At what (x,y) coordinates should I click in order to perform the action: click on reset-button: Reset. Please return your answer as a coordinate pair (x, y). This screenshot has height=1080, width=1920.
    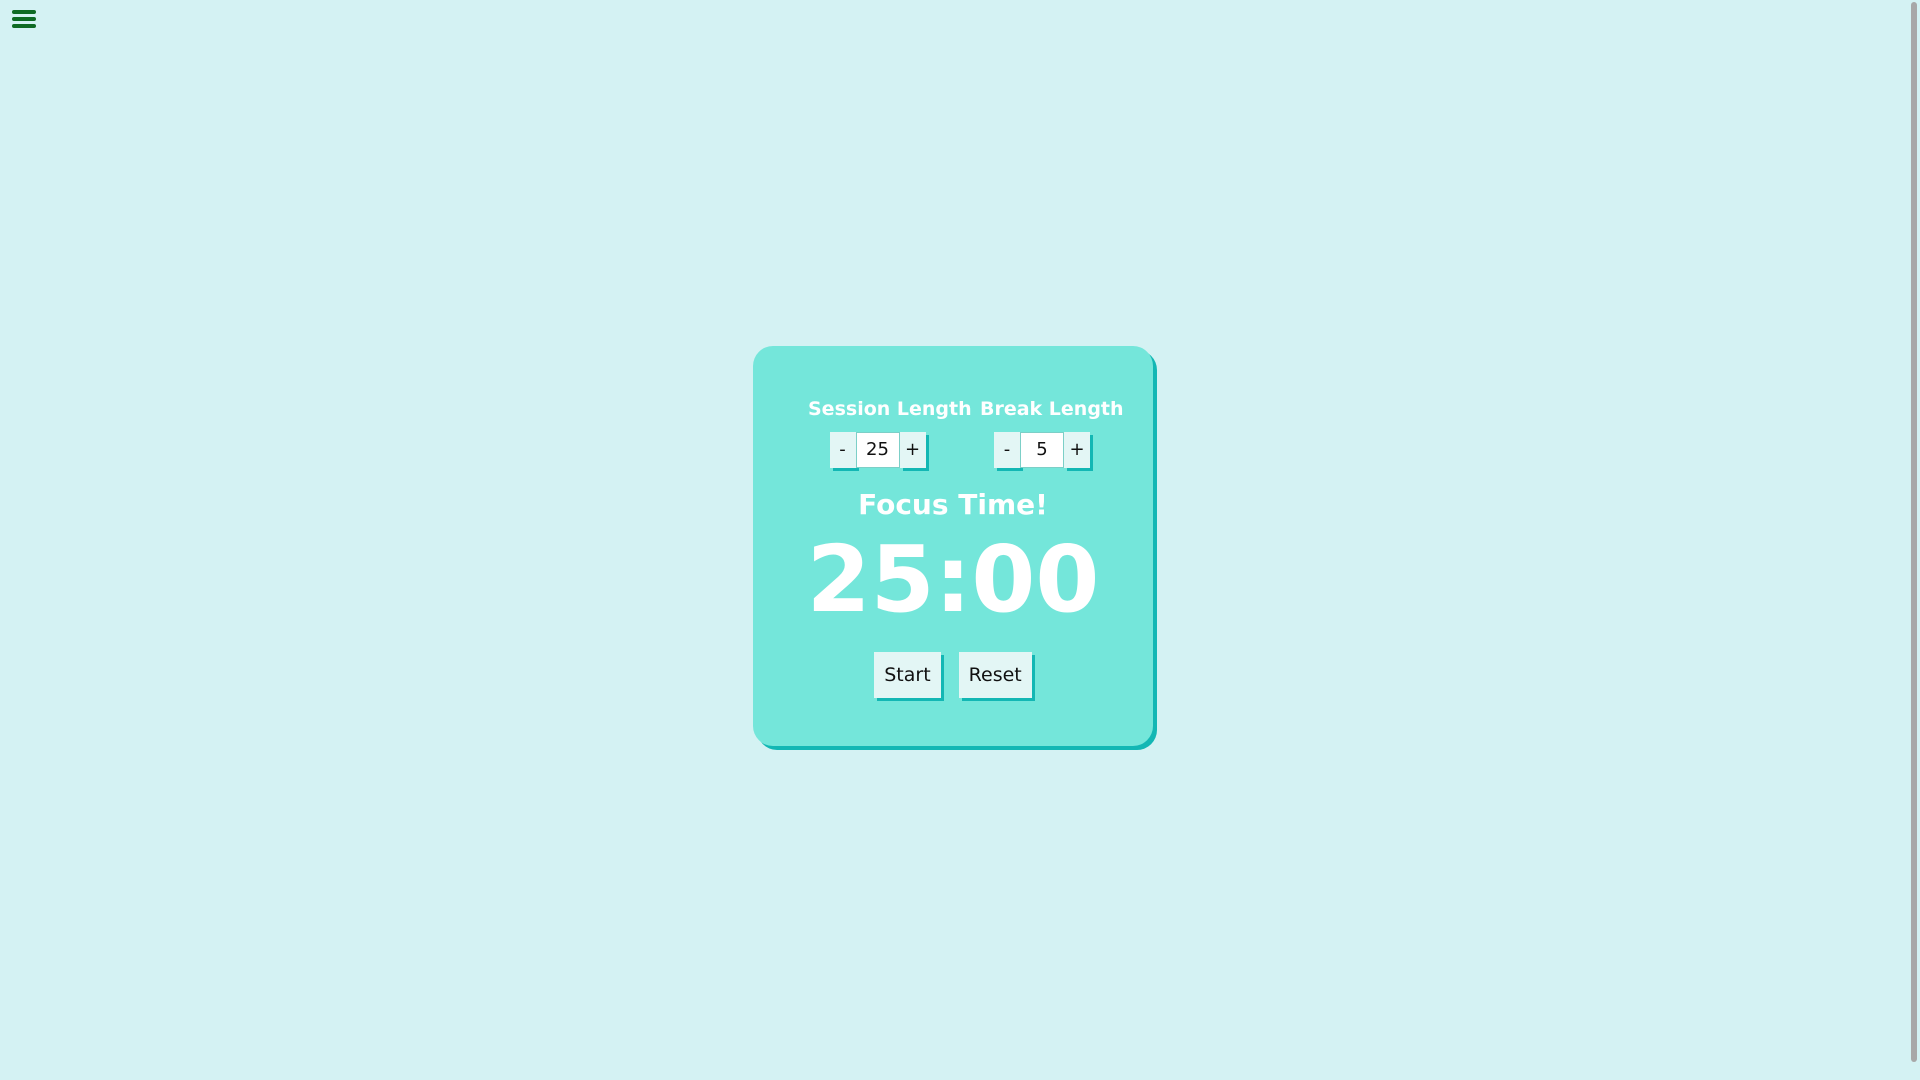
    Looking at the image, I should click on (995, 675).